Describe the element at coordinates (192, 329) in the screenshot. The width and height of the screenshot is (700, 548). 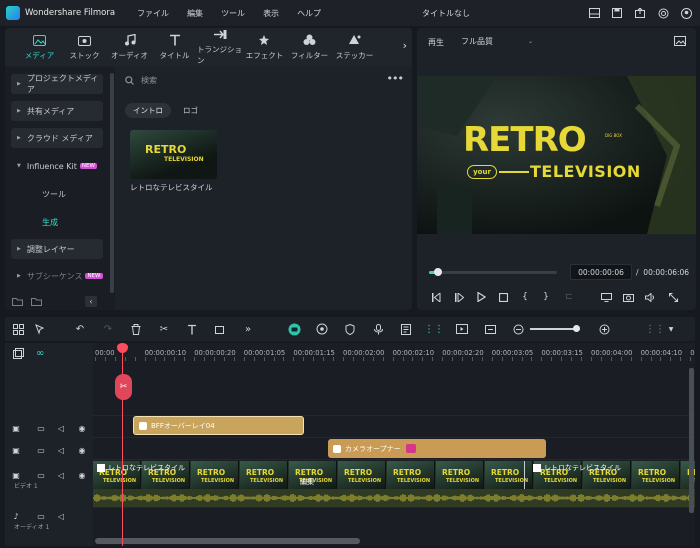
I see `text-tool-icon` at that location.